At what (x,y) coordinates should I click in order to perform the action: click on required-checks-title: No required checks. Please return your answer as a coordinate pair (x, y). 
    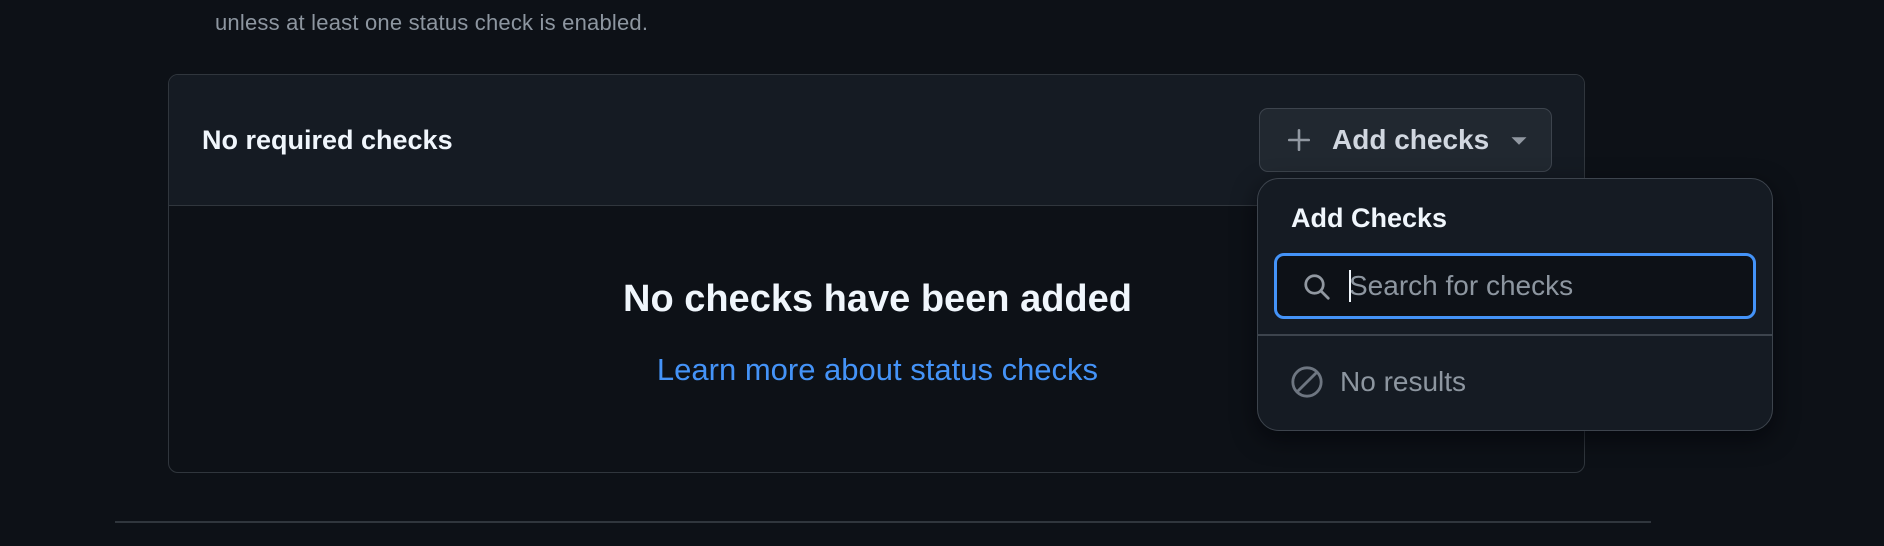
    Looking at the image, I should click on (327, 140).